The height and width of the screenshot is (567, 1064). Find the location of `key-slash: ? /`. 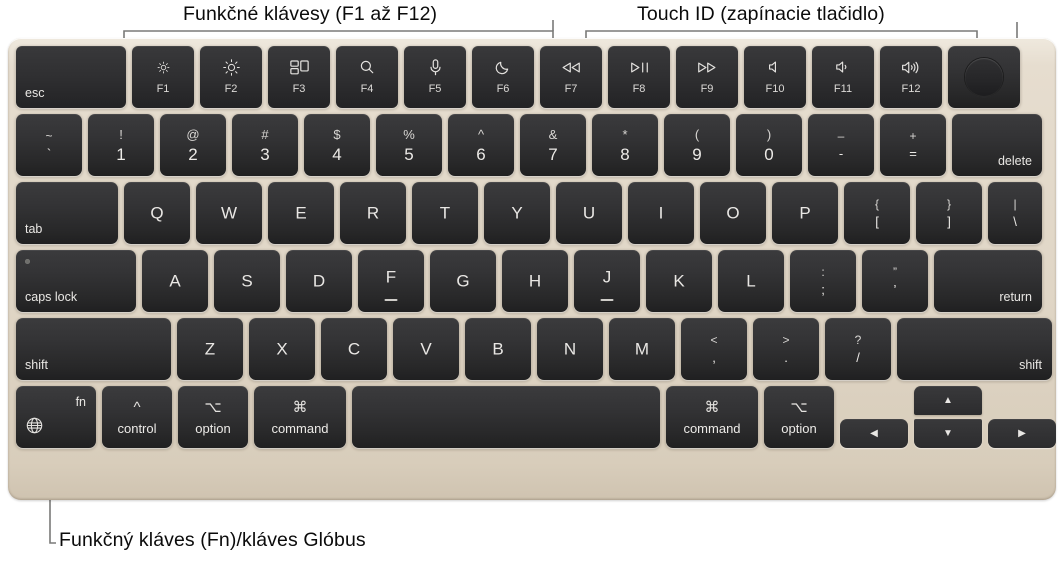

key-slash: ? / is located at coordinates (858, 349).